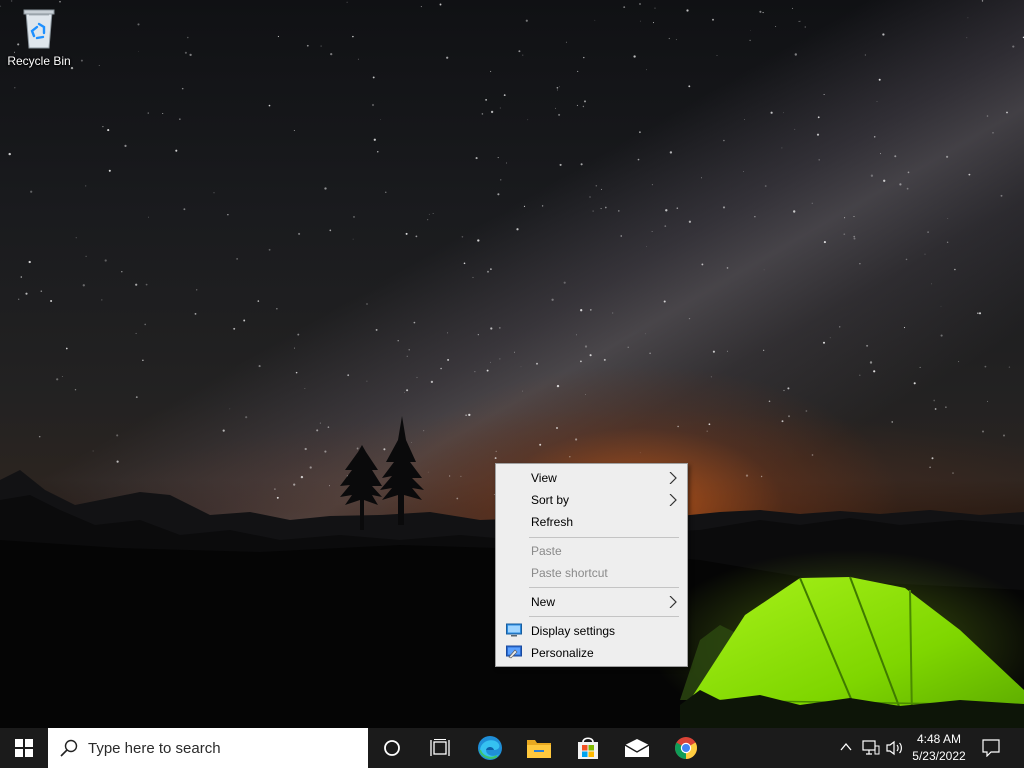 This screenshot has width=1024, height=768. What do you see at coordinates (591, 522) in the screenshot?
I see `menu-item-refresh: Refresh` at bounding box center [591, 522].